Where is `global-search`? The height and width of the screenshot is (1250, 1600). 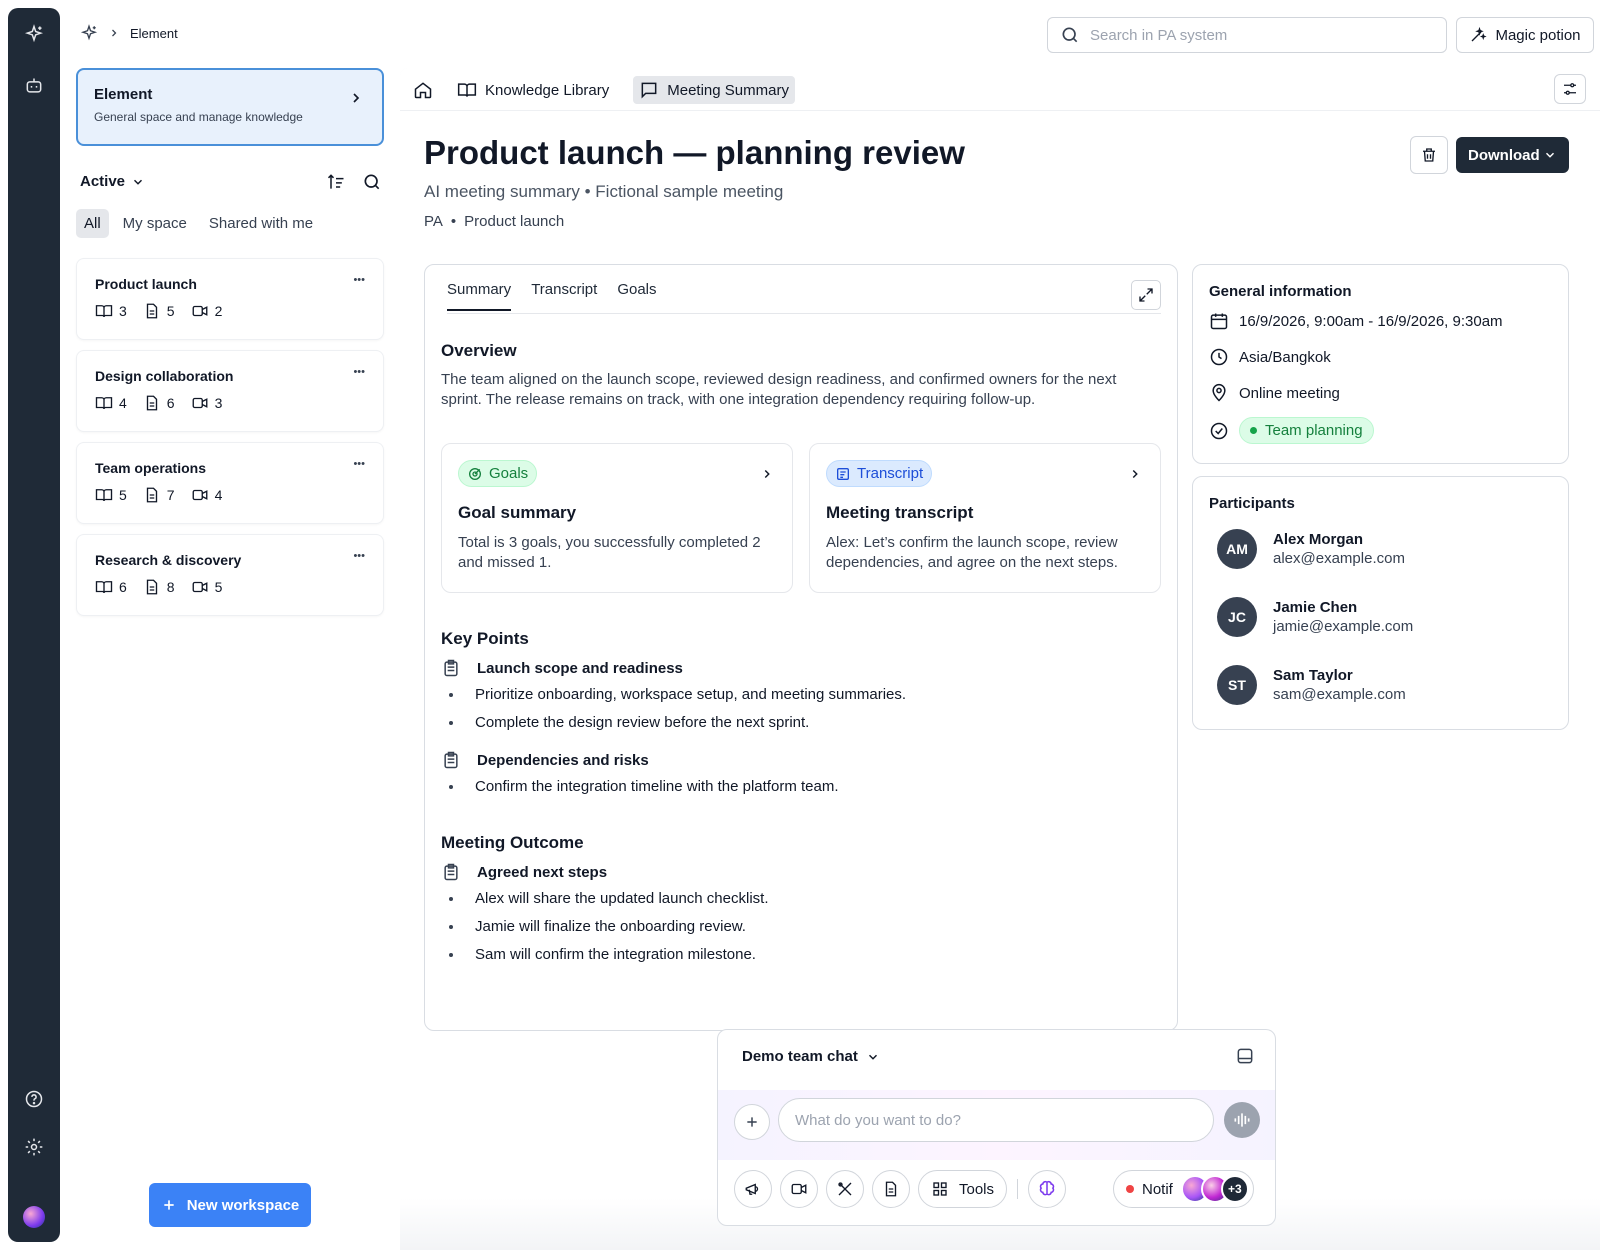 global-search is located at coordinates (1247, 35).